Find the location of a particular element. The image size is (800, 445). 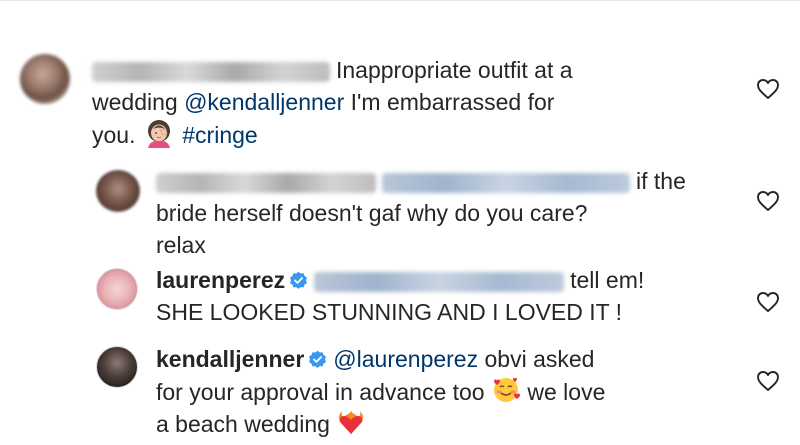

comment-2-line-3: relax is located at coordinates (181, 245).